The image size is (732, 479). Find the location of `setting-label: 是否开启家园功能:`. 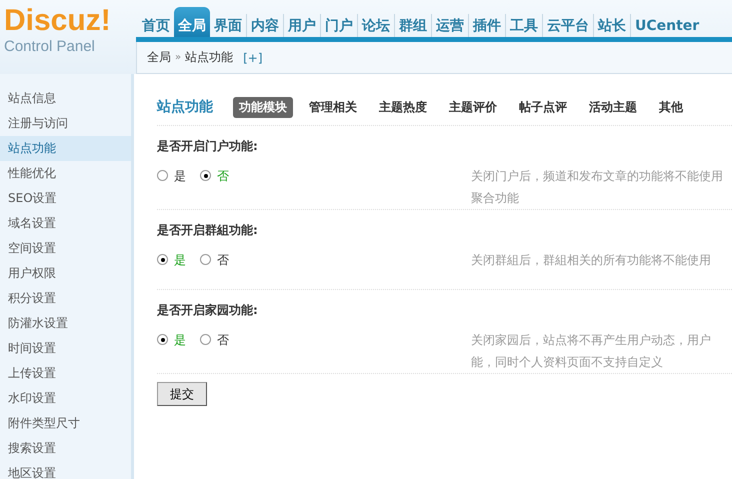

setting-label: 是否开启家园功能: is located at coordinates (208, 310).